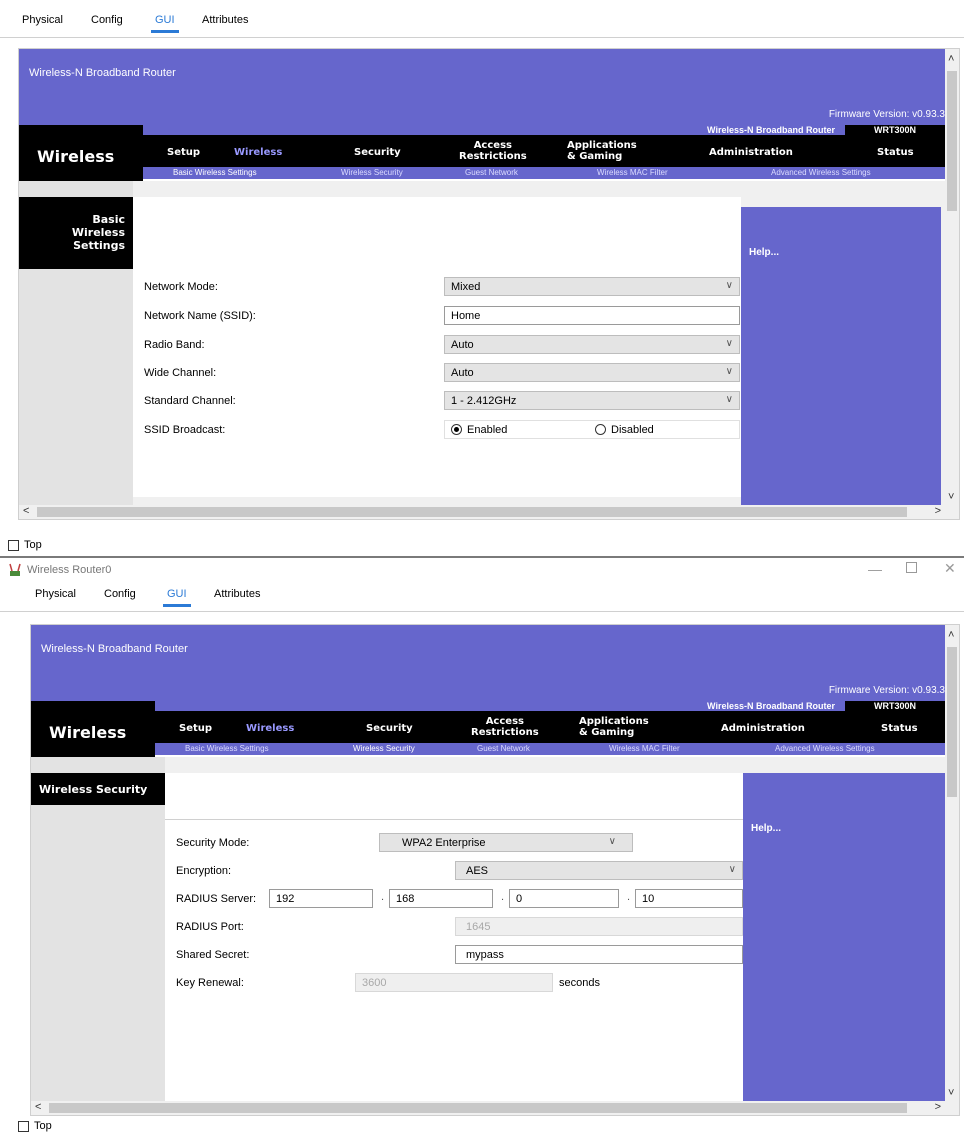 The height and width of the screenshot is (1132, 964). Describe the element at coordinates (285, 899) in the screenshot. I see `ip-octet1-value: 192` at that location.